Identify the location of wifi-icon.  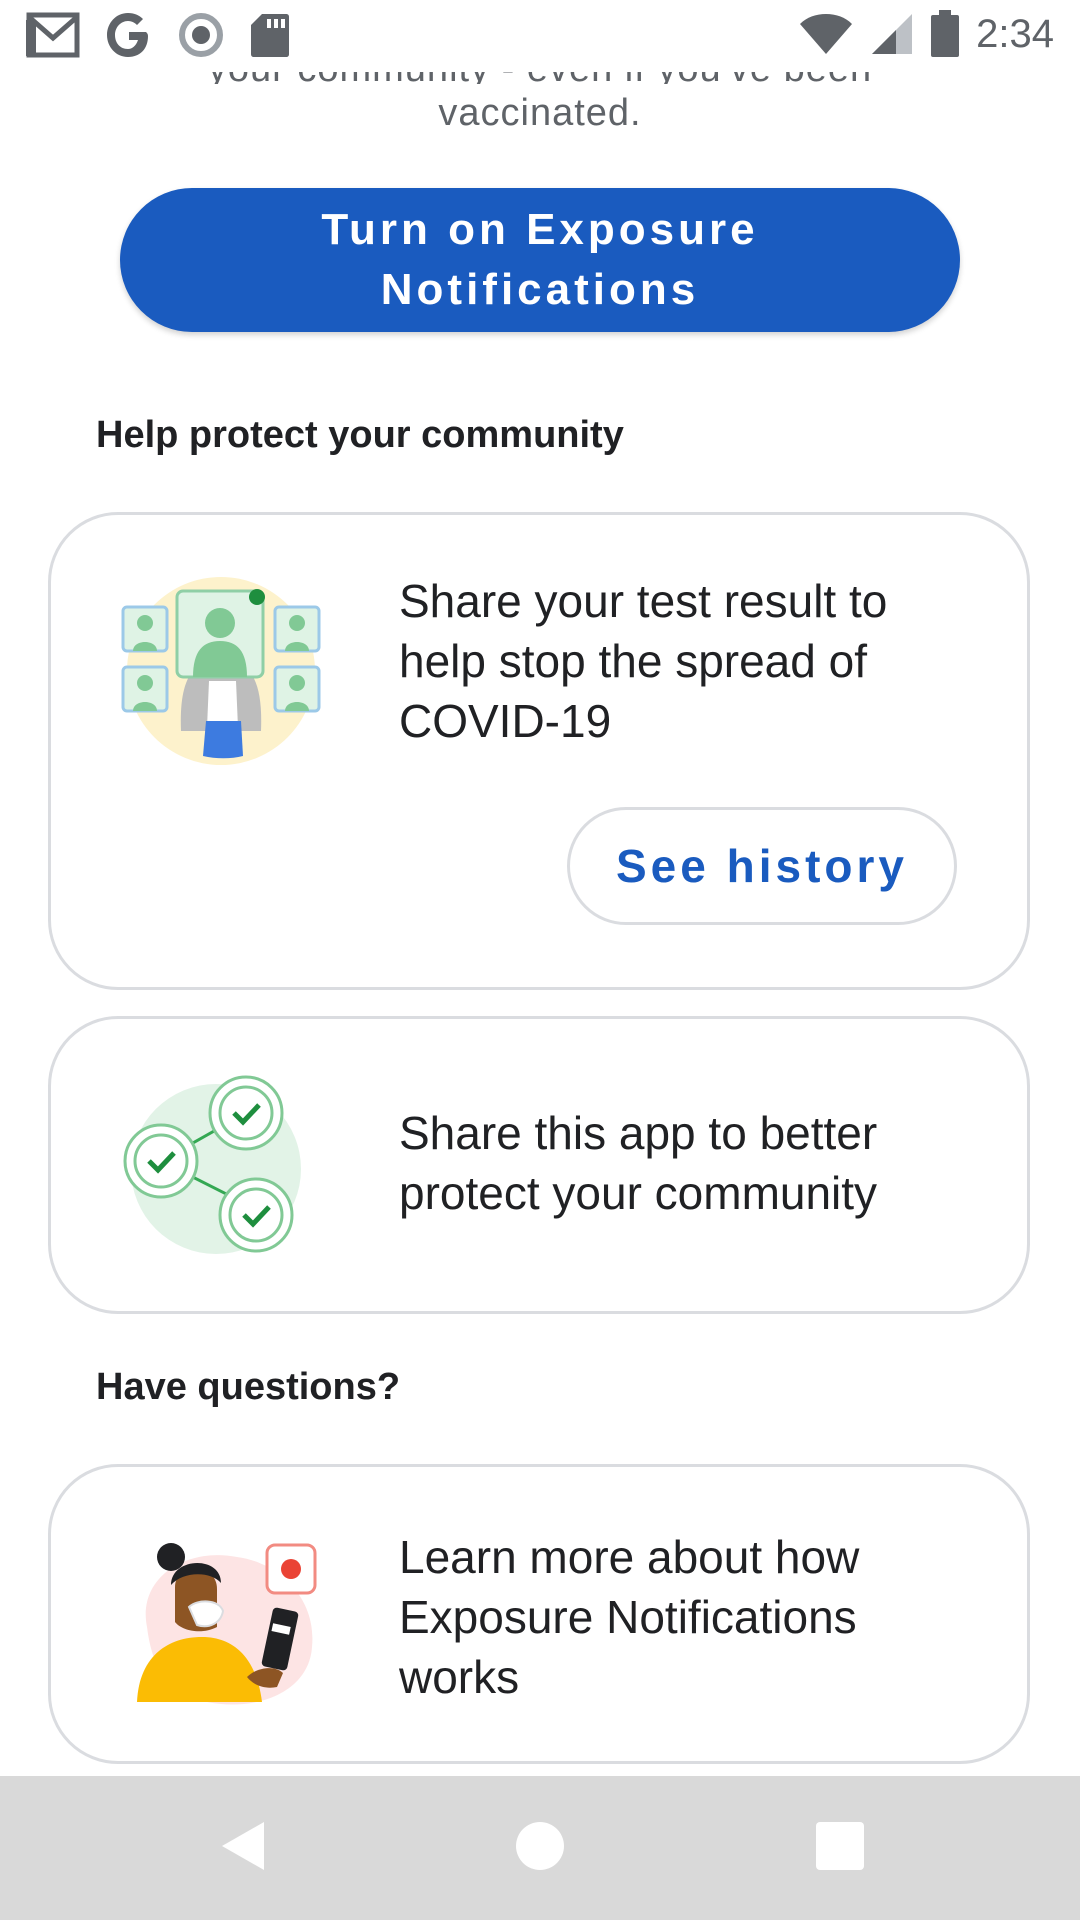
(826, 34).